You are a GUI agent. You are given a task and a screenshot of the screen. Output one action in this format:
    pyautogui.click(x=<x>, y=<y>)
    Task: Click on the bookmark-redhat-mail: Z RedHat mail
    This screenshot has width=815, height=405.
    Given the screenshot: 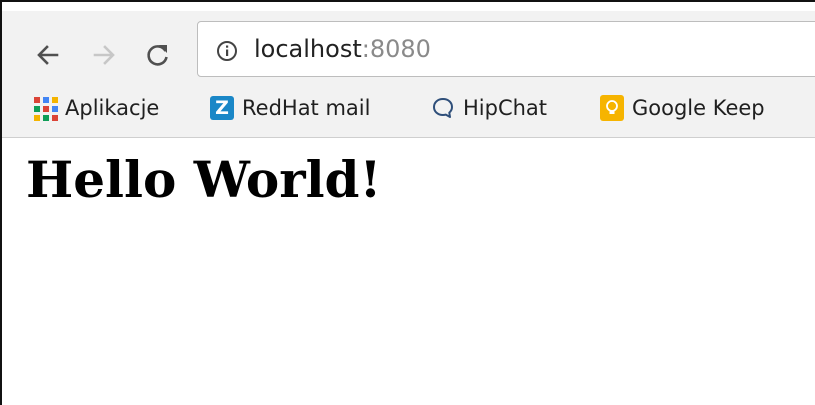 What is the action you would take?
    pyautogui.click(x=290, y=108)
    